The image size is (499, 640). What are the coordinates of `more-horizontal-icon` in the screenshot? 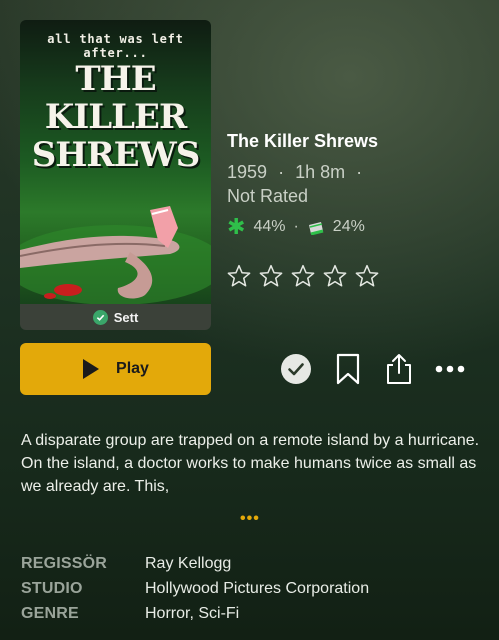 It's located at (450, 369).